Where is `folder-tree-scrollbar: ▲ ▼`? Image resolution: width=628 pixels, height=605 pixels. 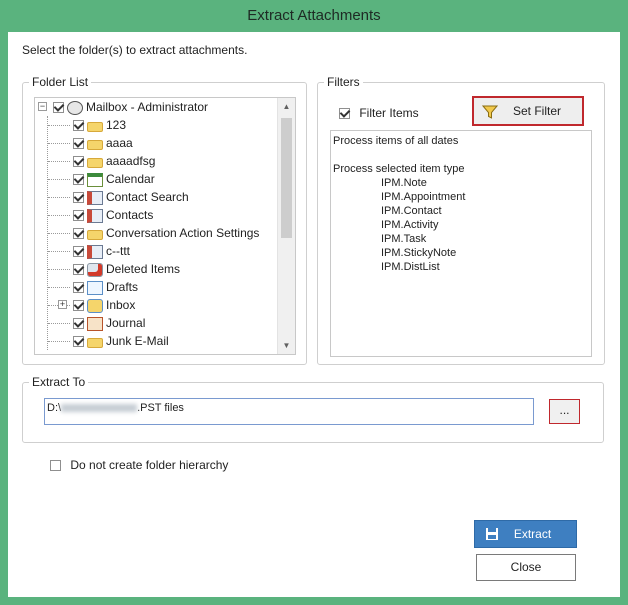
folder-tree-scrollbar: ▲ ▼ is located at coordinates (286, 226).